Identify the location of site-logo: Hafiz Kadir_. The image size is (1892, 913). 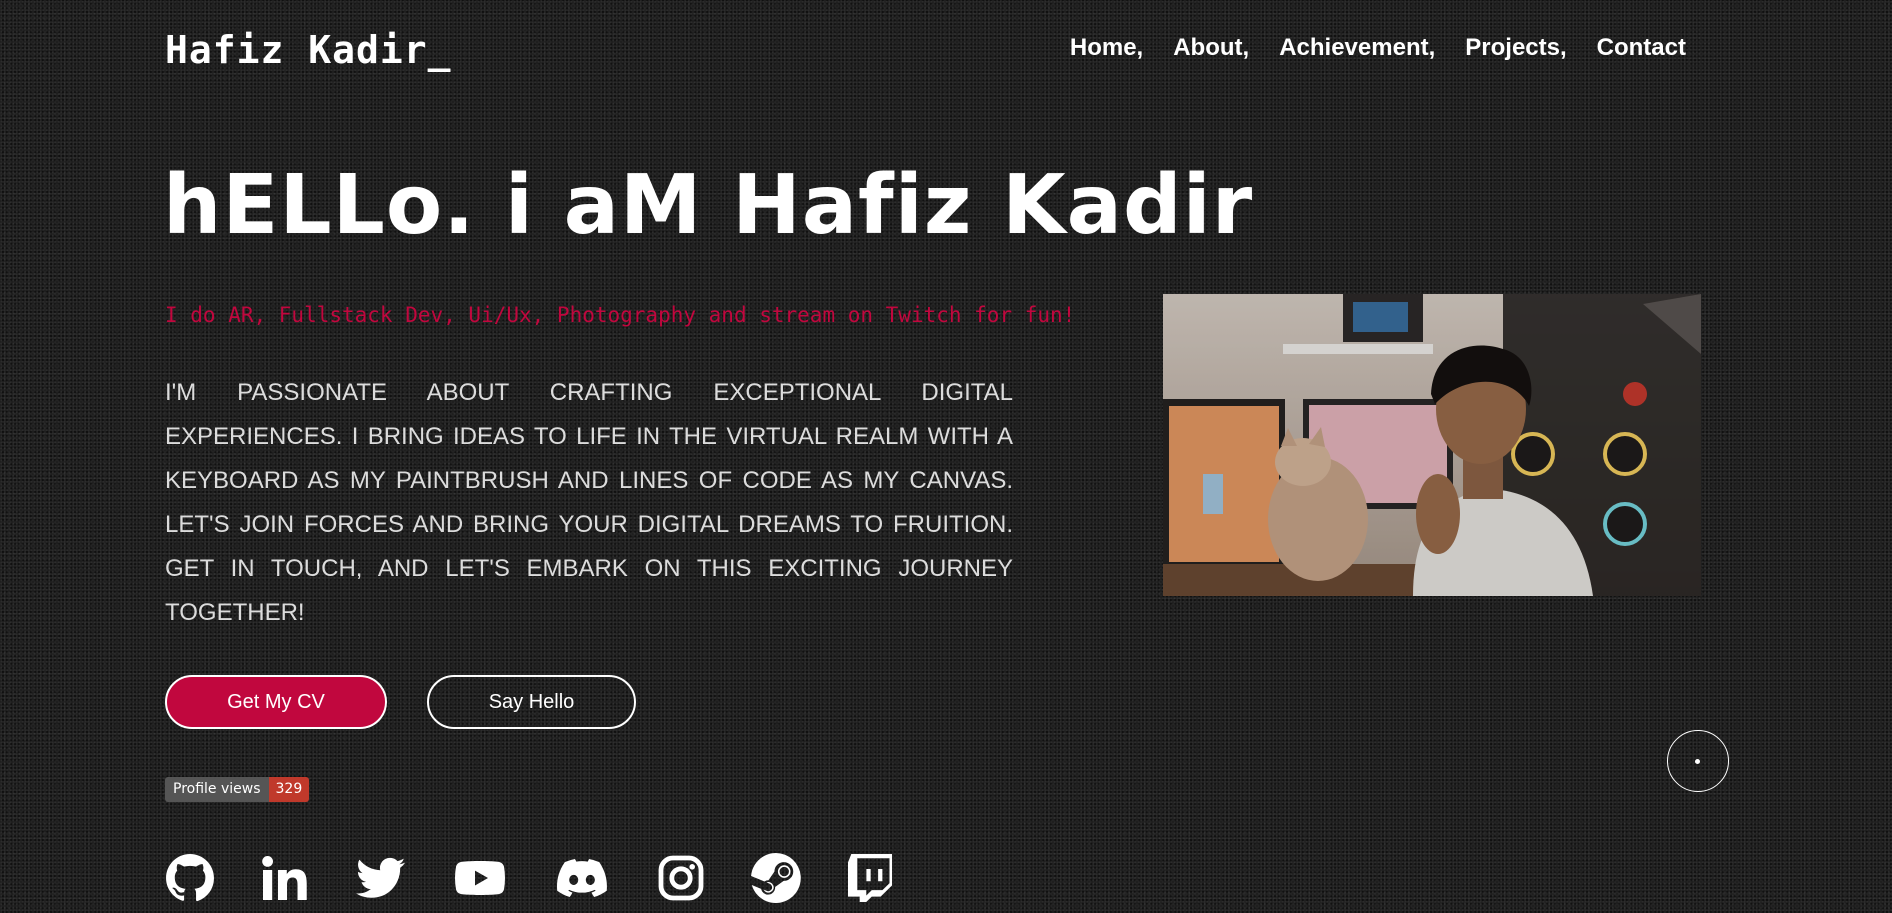
(308, 50).